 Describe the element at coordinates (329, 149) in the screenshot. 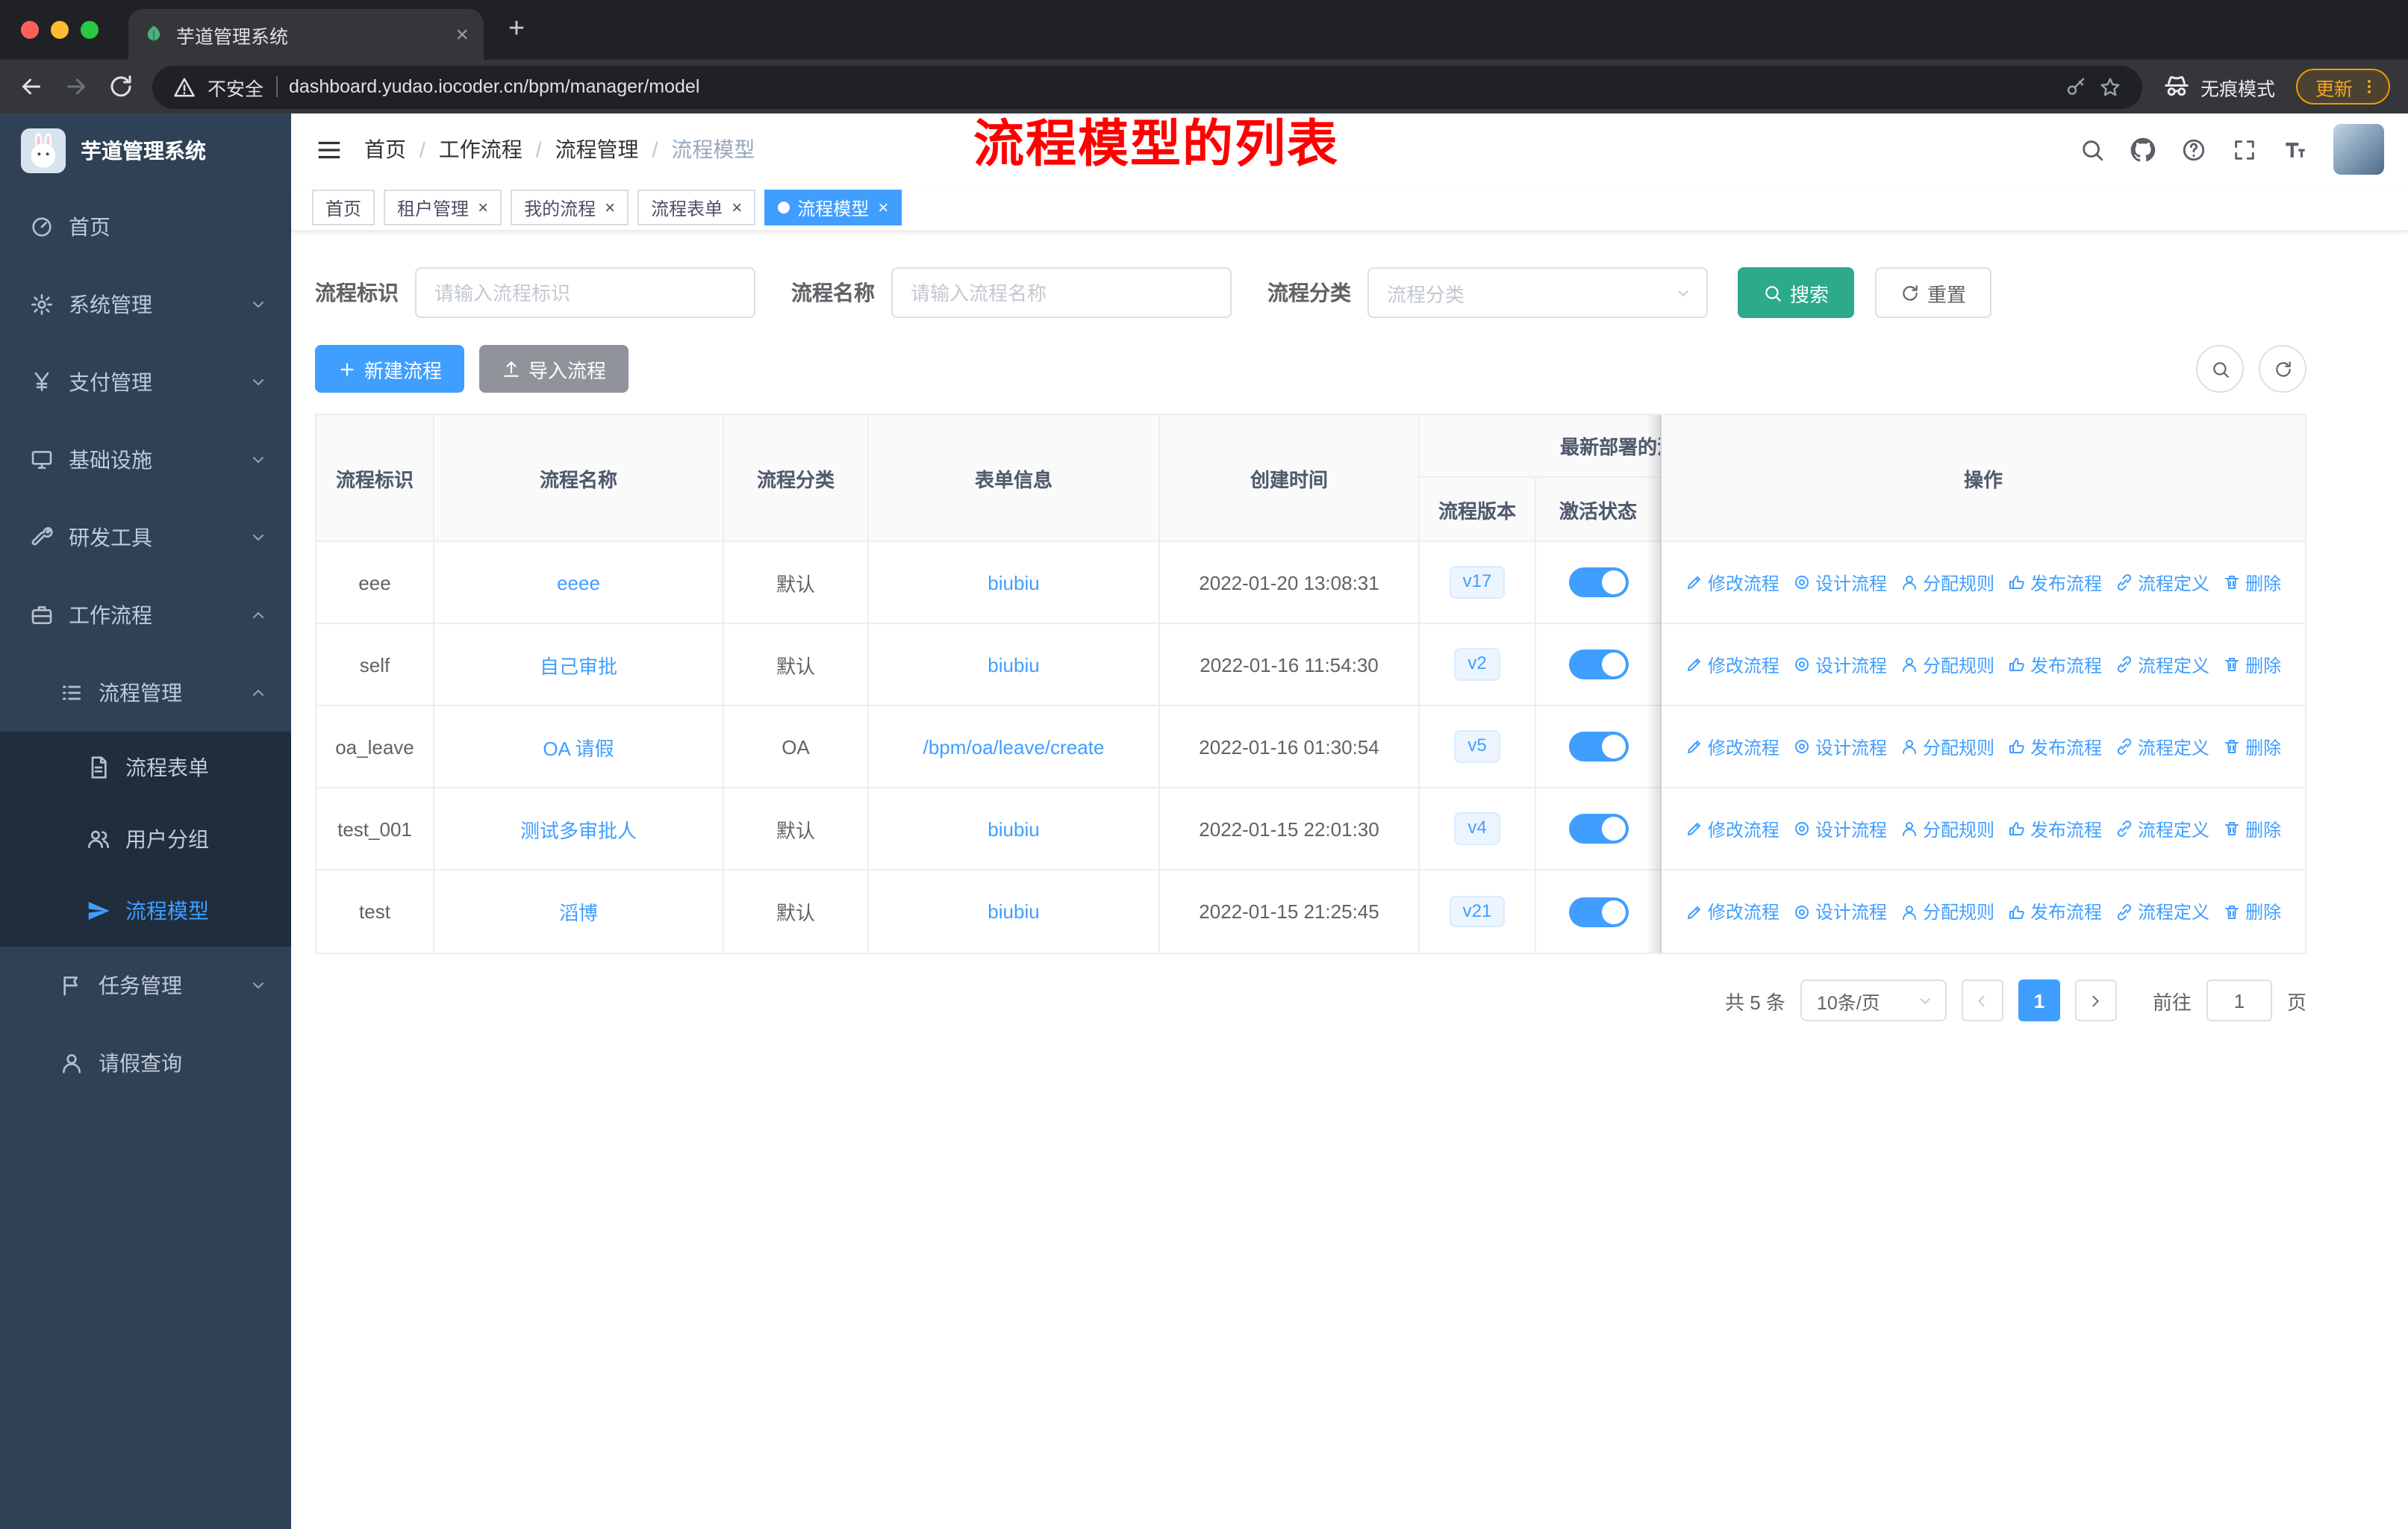

I see `sidebar-collapse-button` at that location.